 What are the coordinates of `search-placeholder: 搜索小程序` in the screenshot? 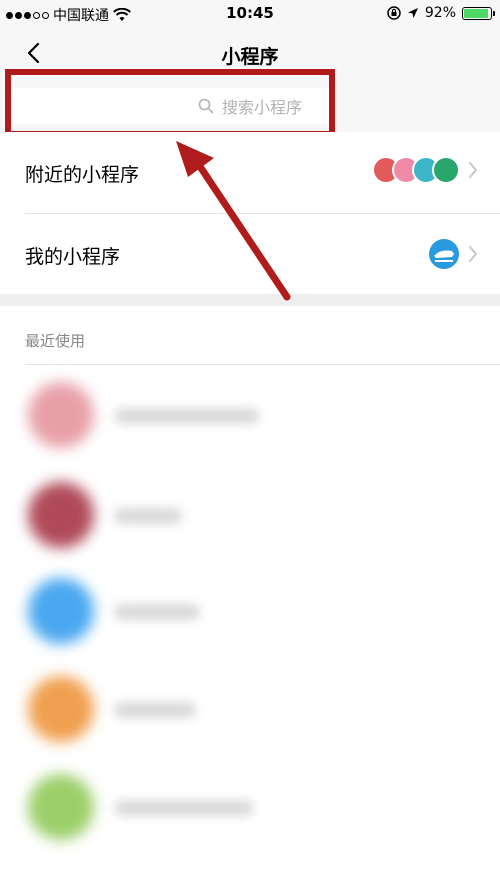 It's located at (261, 107).